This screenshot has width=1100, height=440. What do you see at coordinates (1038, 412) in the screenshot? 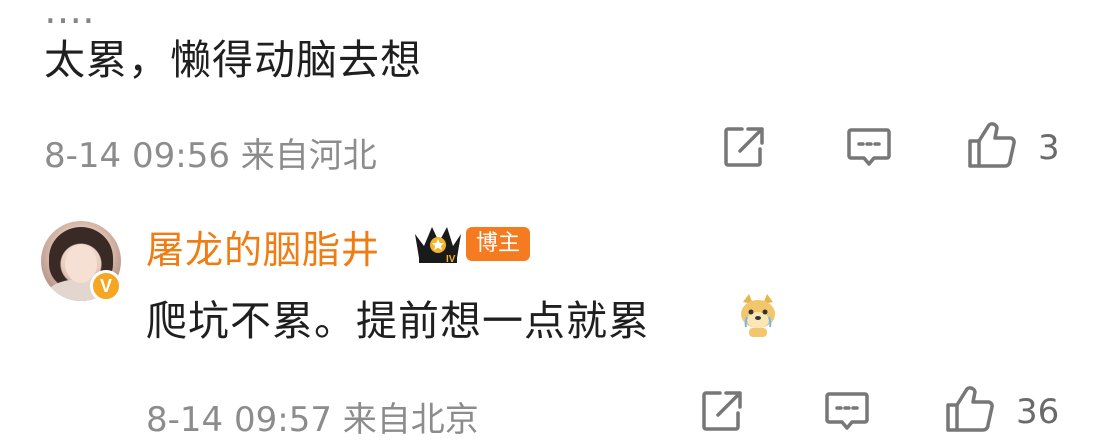
I see `like-count: 36` at bounding box center [1038, 412].